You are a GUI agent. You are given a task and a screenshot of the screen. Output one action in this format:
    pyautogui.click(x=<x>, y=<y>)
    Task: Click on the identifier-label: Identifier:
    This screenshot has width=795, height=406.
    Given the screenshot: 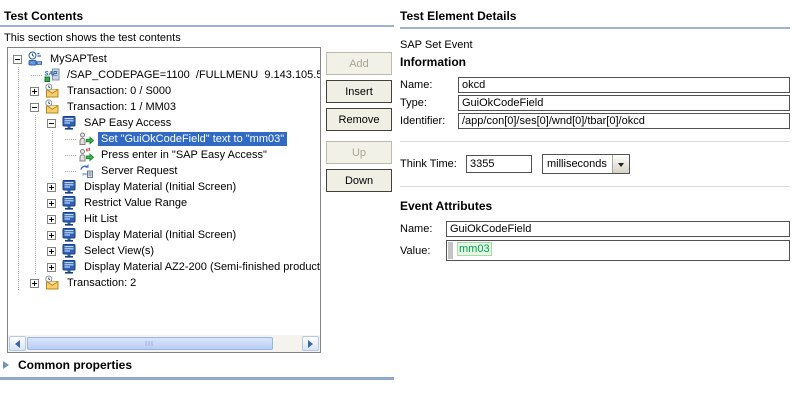 What is the action you would take?
    pyautogui.click(x=423, y=121)
    